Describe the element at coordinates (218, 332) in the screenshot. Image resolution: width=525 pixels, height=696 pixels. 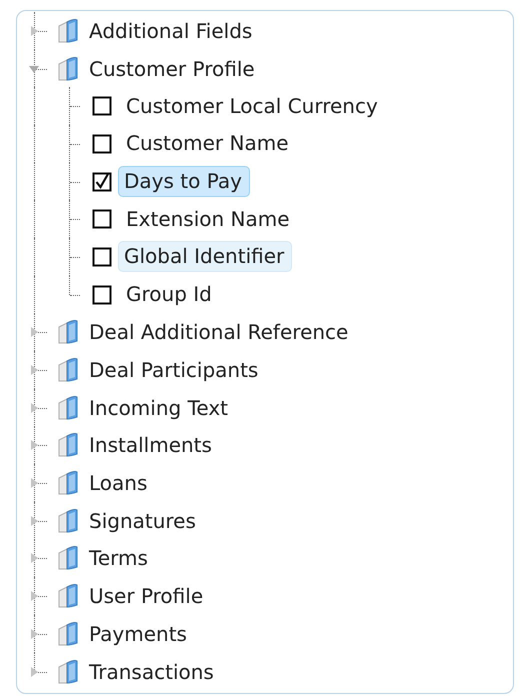
I see `tree-node: Deal Additional Reference` at that location.